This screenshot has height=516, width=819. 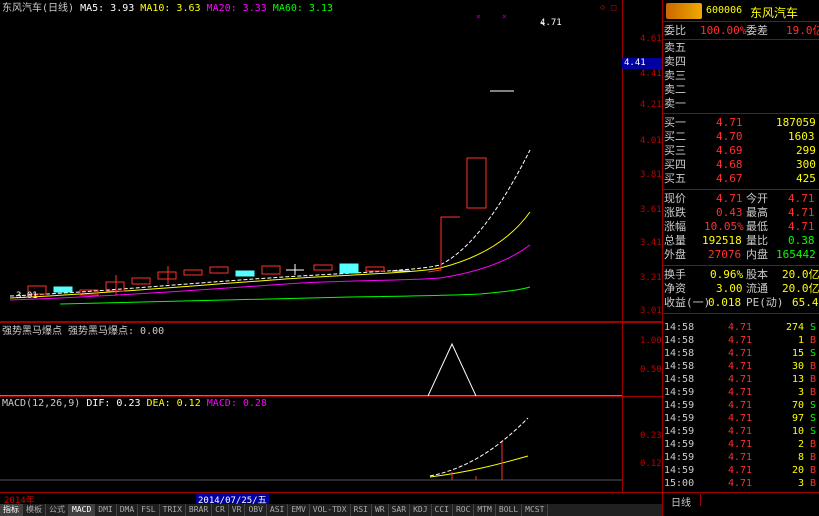 What do you see at coordinates (740, 483) in the screenshot?
I see `tick-row: 15:00 4.71 3 B` at bounding box center [740, 483].